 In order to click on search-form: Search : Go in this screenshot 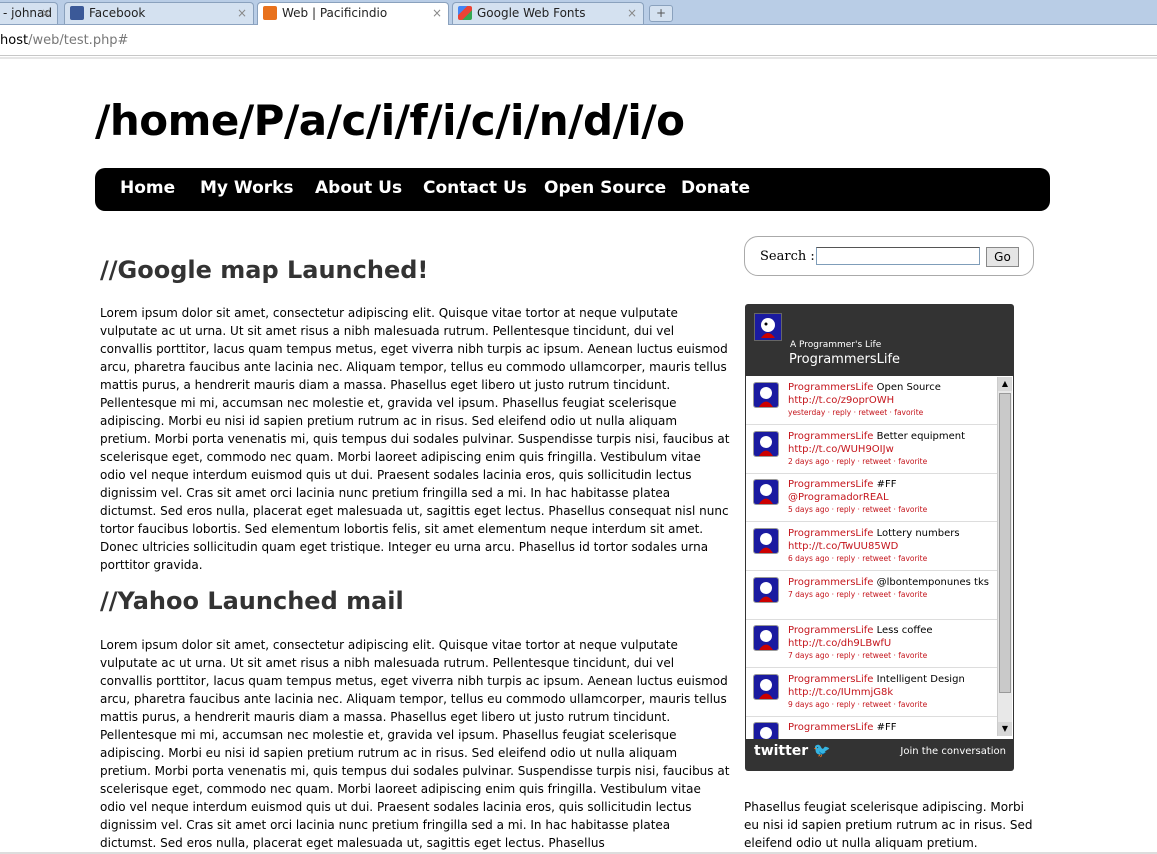, I will do `click(889, 256)`.